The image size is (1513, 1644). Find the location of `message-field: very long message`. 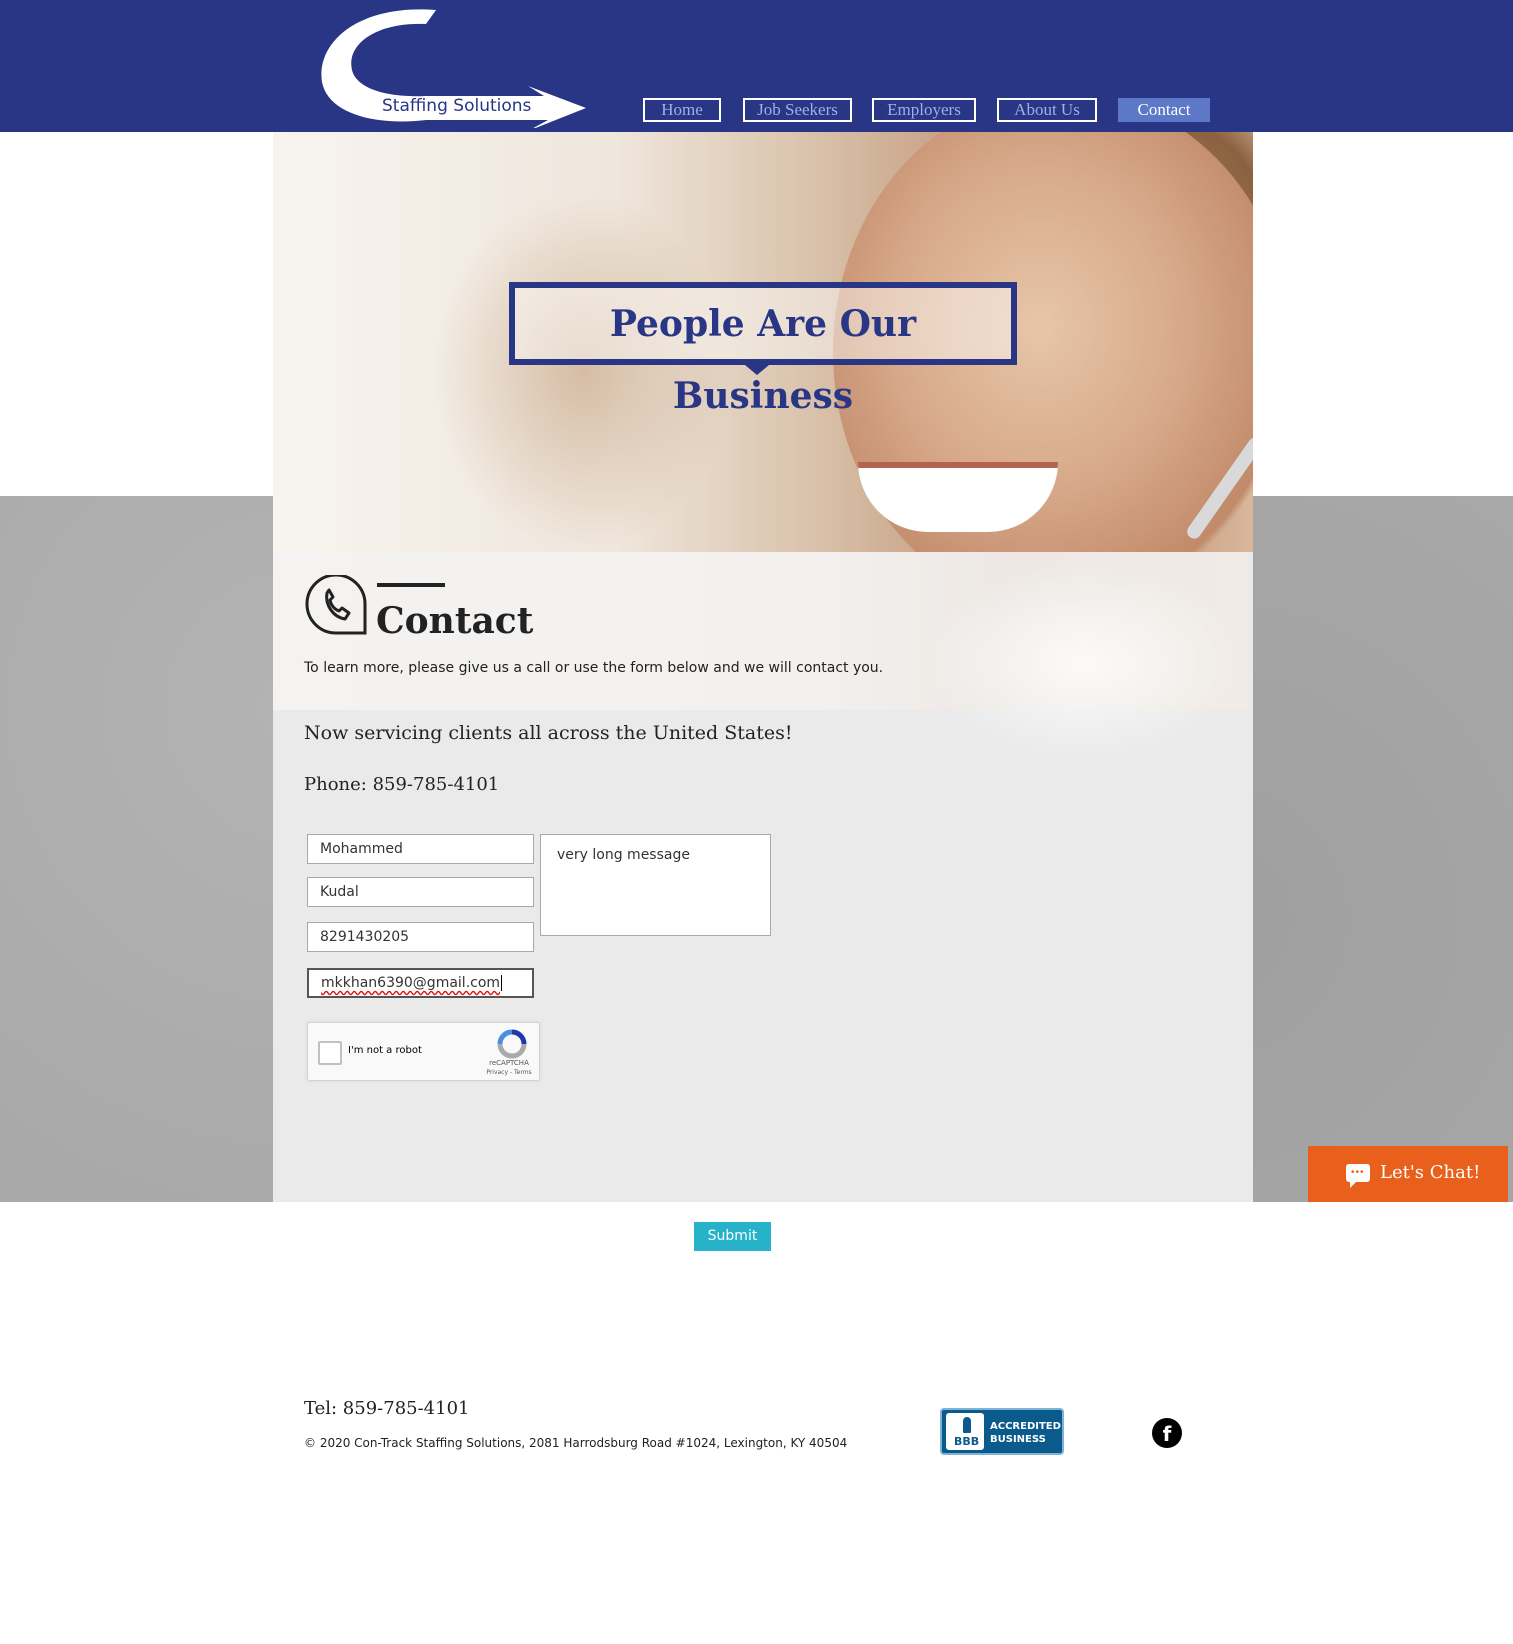

message-field: very long message is located at coordinates (655, 885).